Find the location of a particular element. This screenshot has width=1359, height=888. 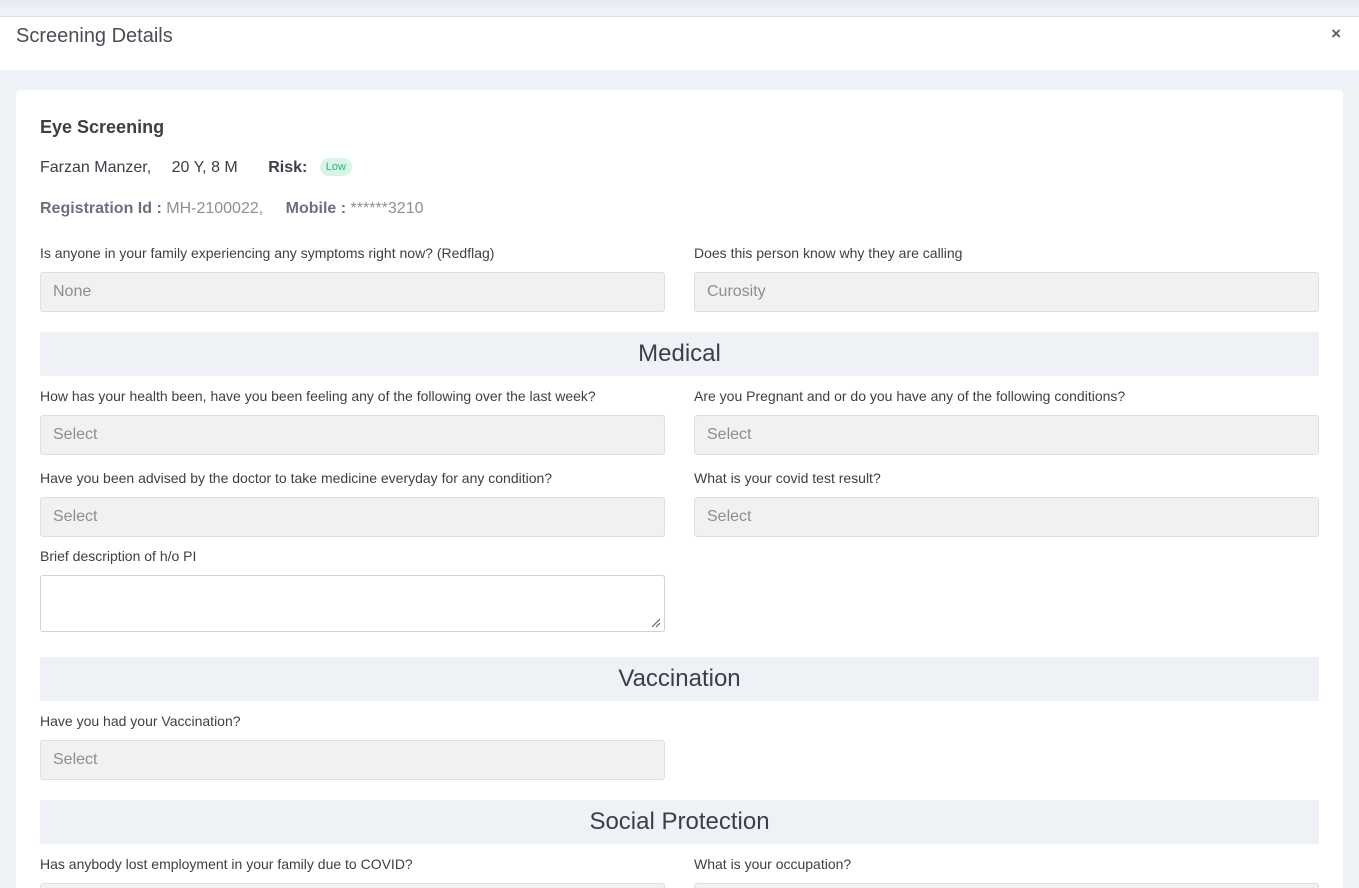

occupation-select is located at coordinates (1006, 885).